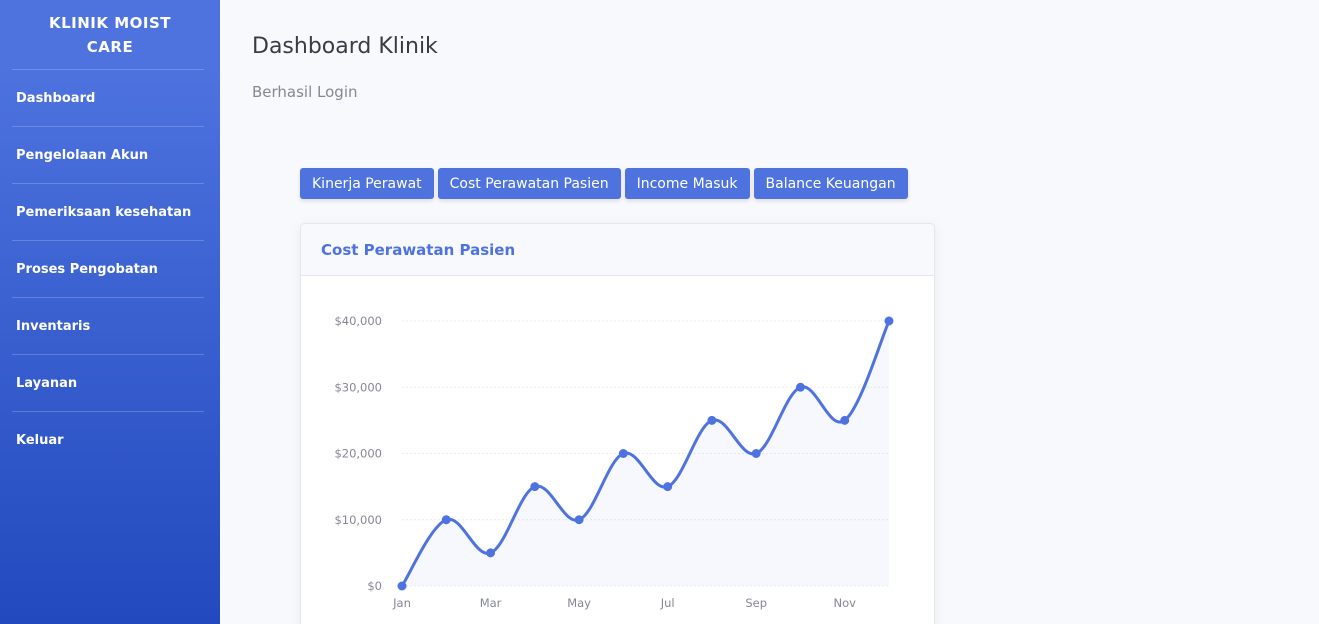 Image resolution: width=1319 pixels, height=624 pixels. Describe the element at coordinates (358, 454) in the screenshot. I see `y-tick-label: $20,000` at that location.